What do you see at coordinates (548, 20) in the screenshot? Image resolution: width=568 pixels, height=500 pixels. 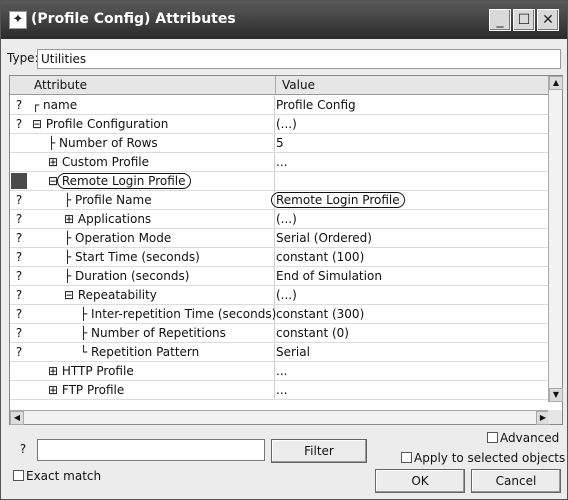 I see `close-button: ✕` at bounding box center [548, 20].